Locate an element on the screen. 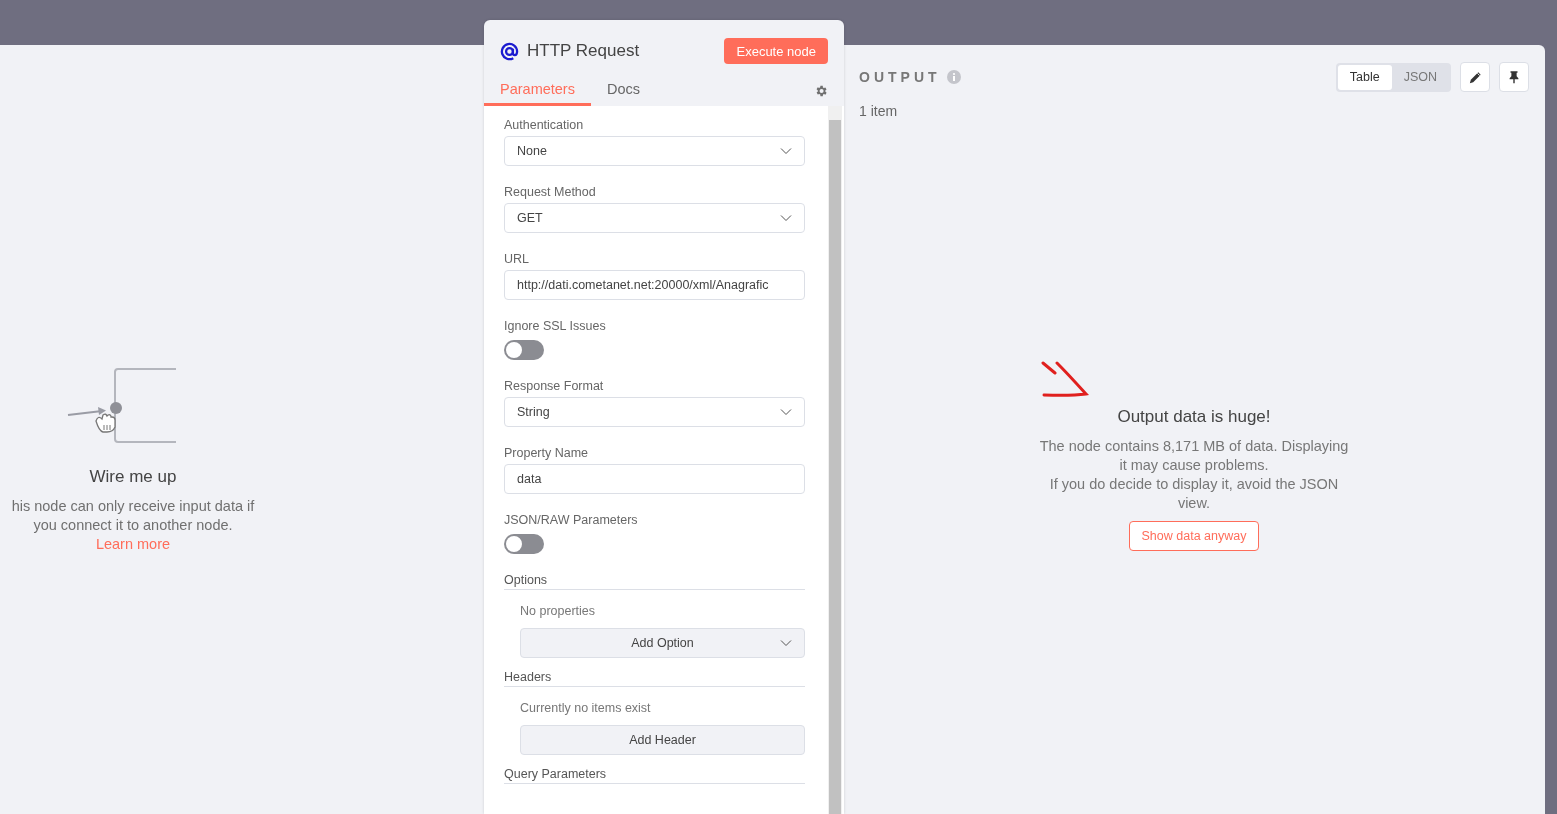 The width and height of the screenshot is (1557, 814). settings-icon is located at coordinates (821, 91).